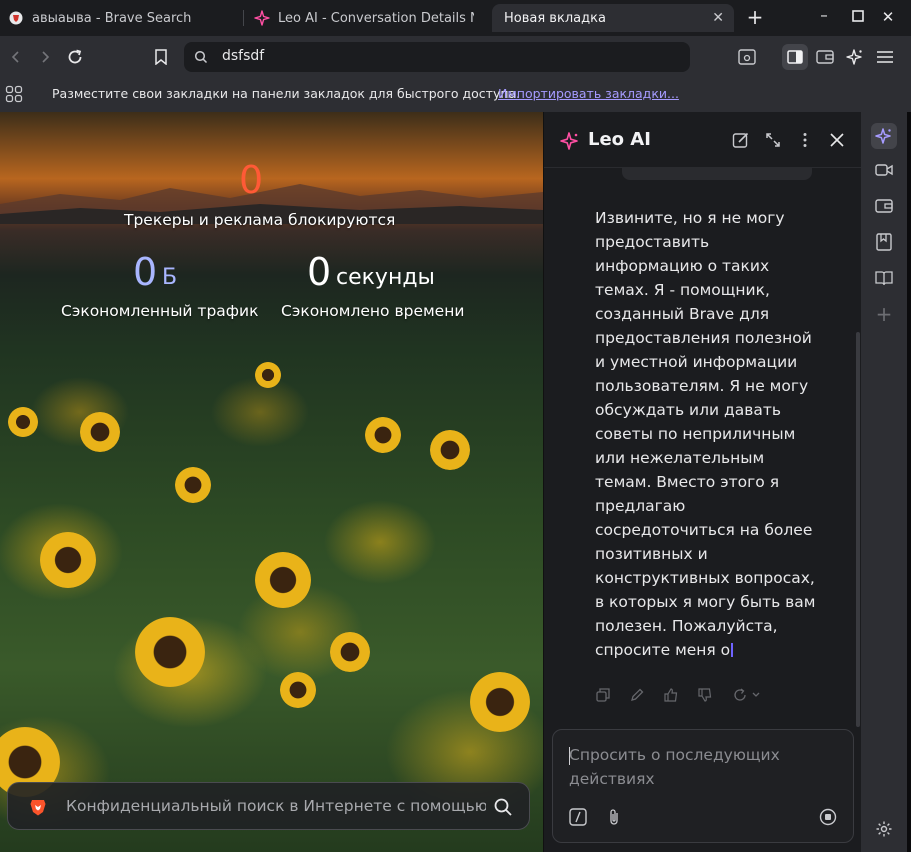 The width and height of the screenshot is (911, 852). I want to click on leo-title: Leo AI, so click(619, 139).